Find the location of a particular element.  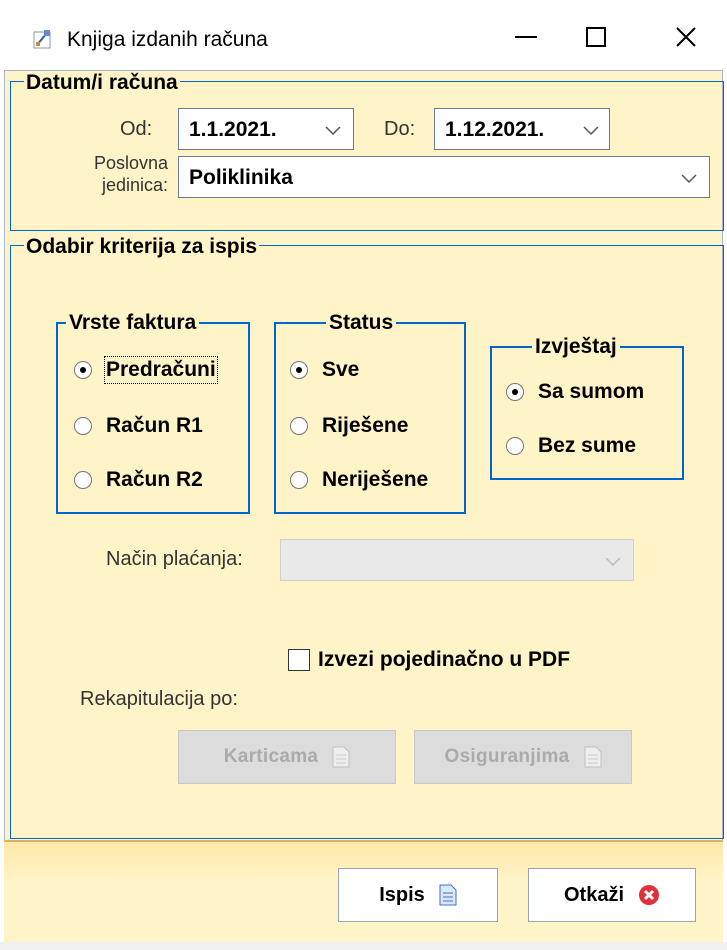

radio-sve: Sve is located at coordinates (324, 370).